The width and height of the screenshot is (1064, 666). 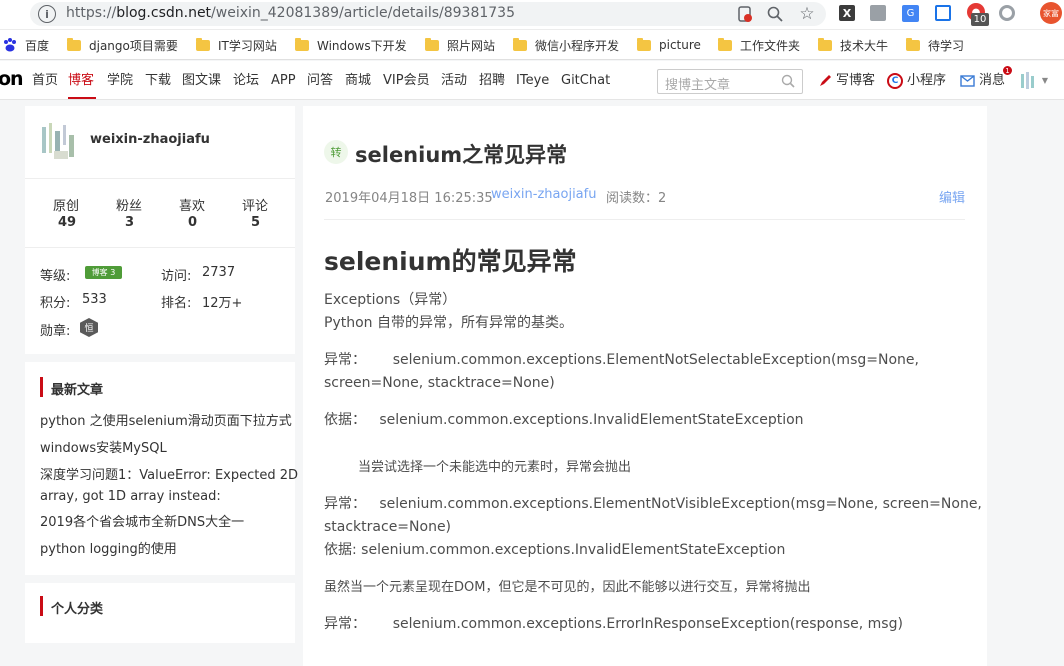 I want to click on article-text: screen=None, stacktrace=None), so click(x=439, y=383).